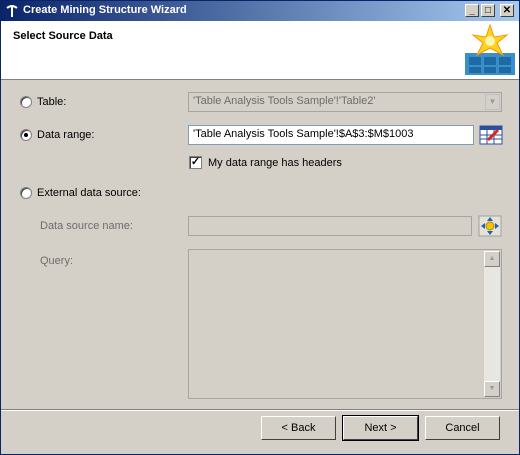  I want to click on wizard-header: Select Source Data, so click(260, 50).